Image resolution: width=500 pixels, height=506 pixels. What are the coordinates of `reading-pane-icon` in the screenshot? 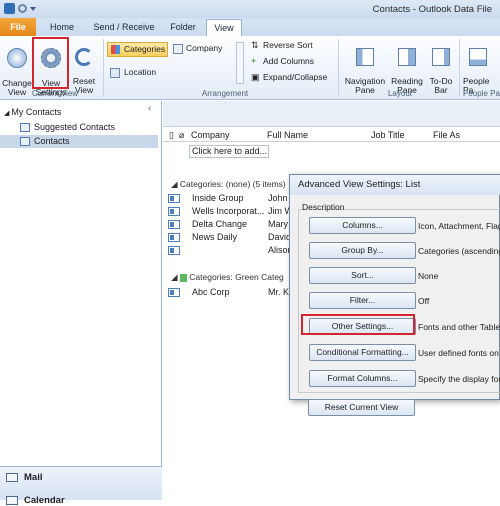 It's located at (407, 57).